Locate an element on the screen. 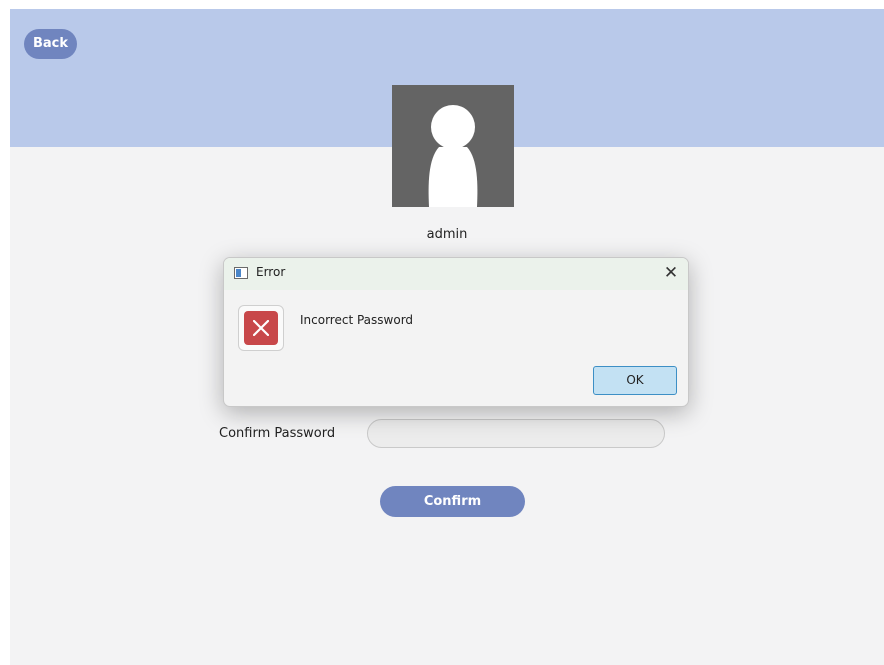 The image size is (884, 665). back-button: Back is located at coordinates (50, 44).